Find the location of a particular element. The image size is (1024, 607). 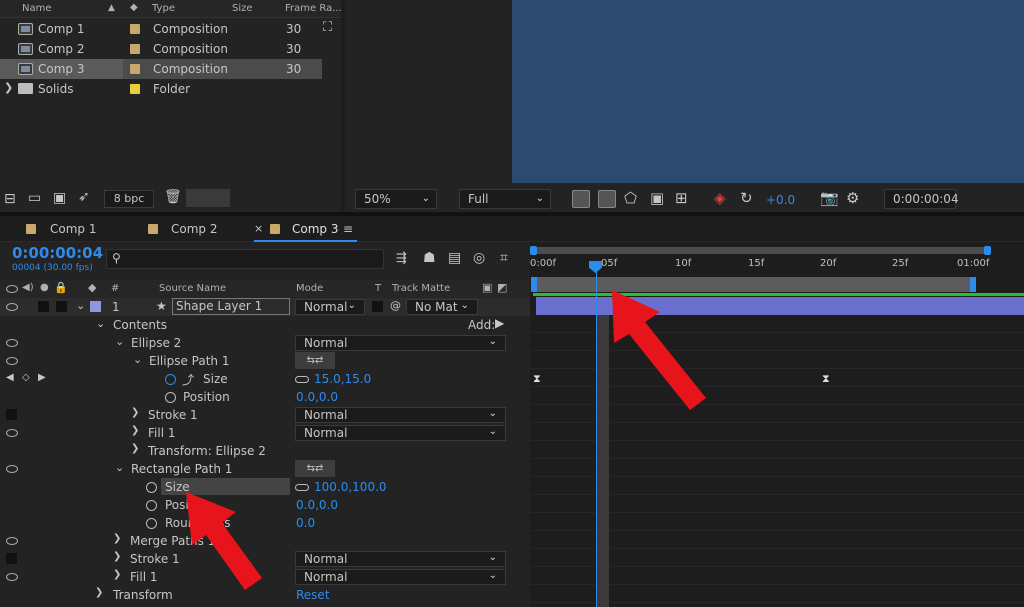

col-source-name: Source Name is located at coordinates (192, 288).